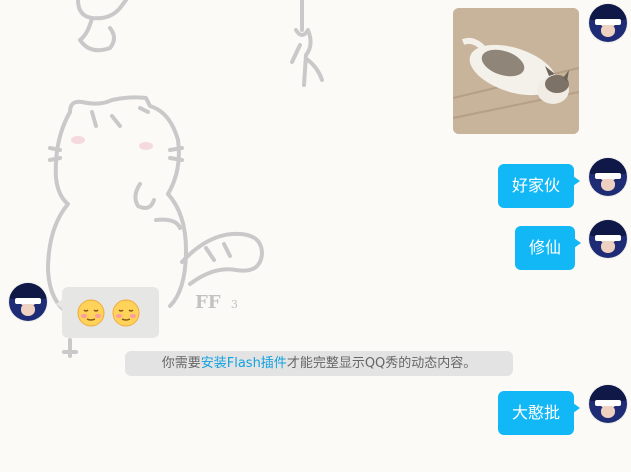  What do you see at coordinates (234, 304) in the screenshot?
I see `background-label-sub: 3` at bounding box center [234, 304].